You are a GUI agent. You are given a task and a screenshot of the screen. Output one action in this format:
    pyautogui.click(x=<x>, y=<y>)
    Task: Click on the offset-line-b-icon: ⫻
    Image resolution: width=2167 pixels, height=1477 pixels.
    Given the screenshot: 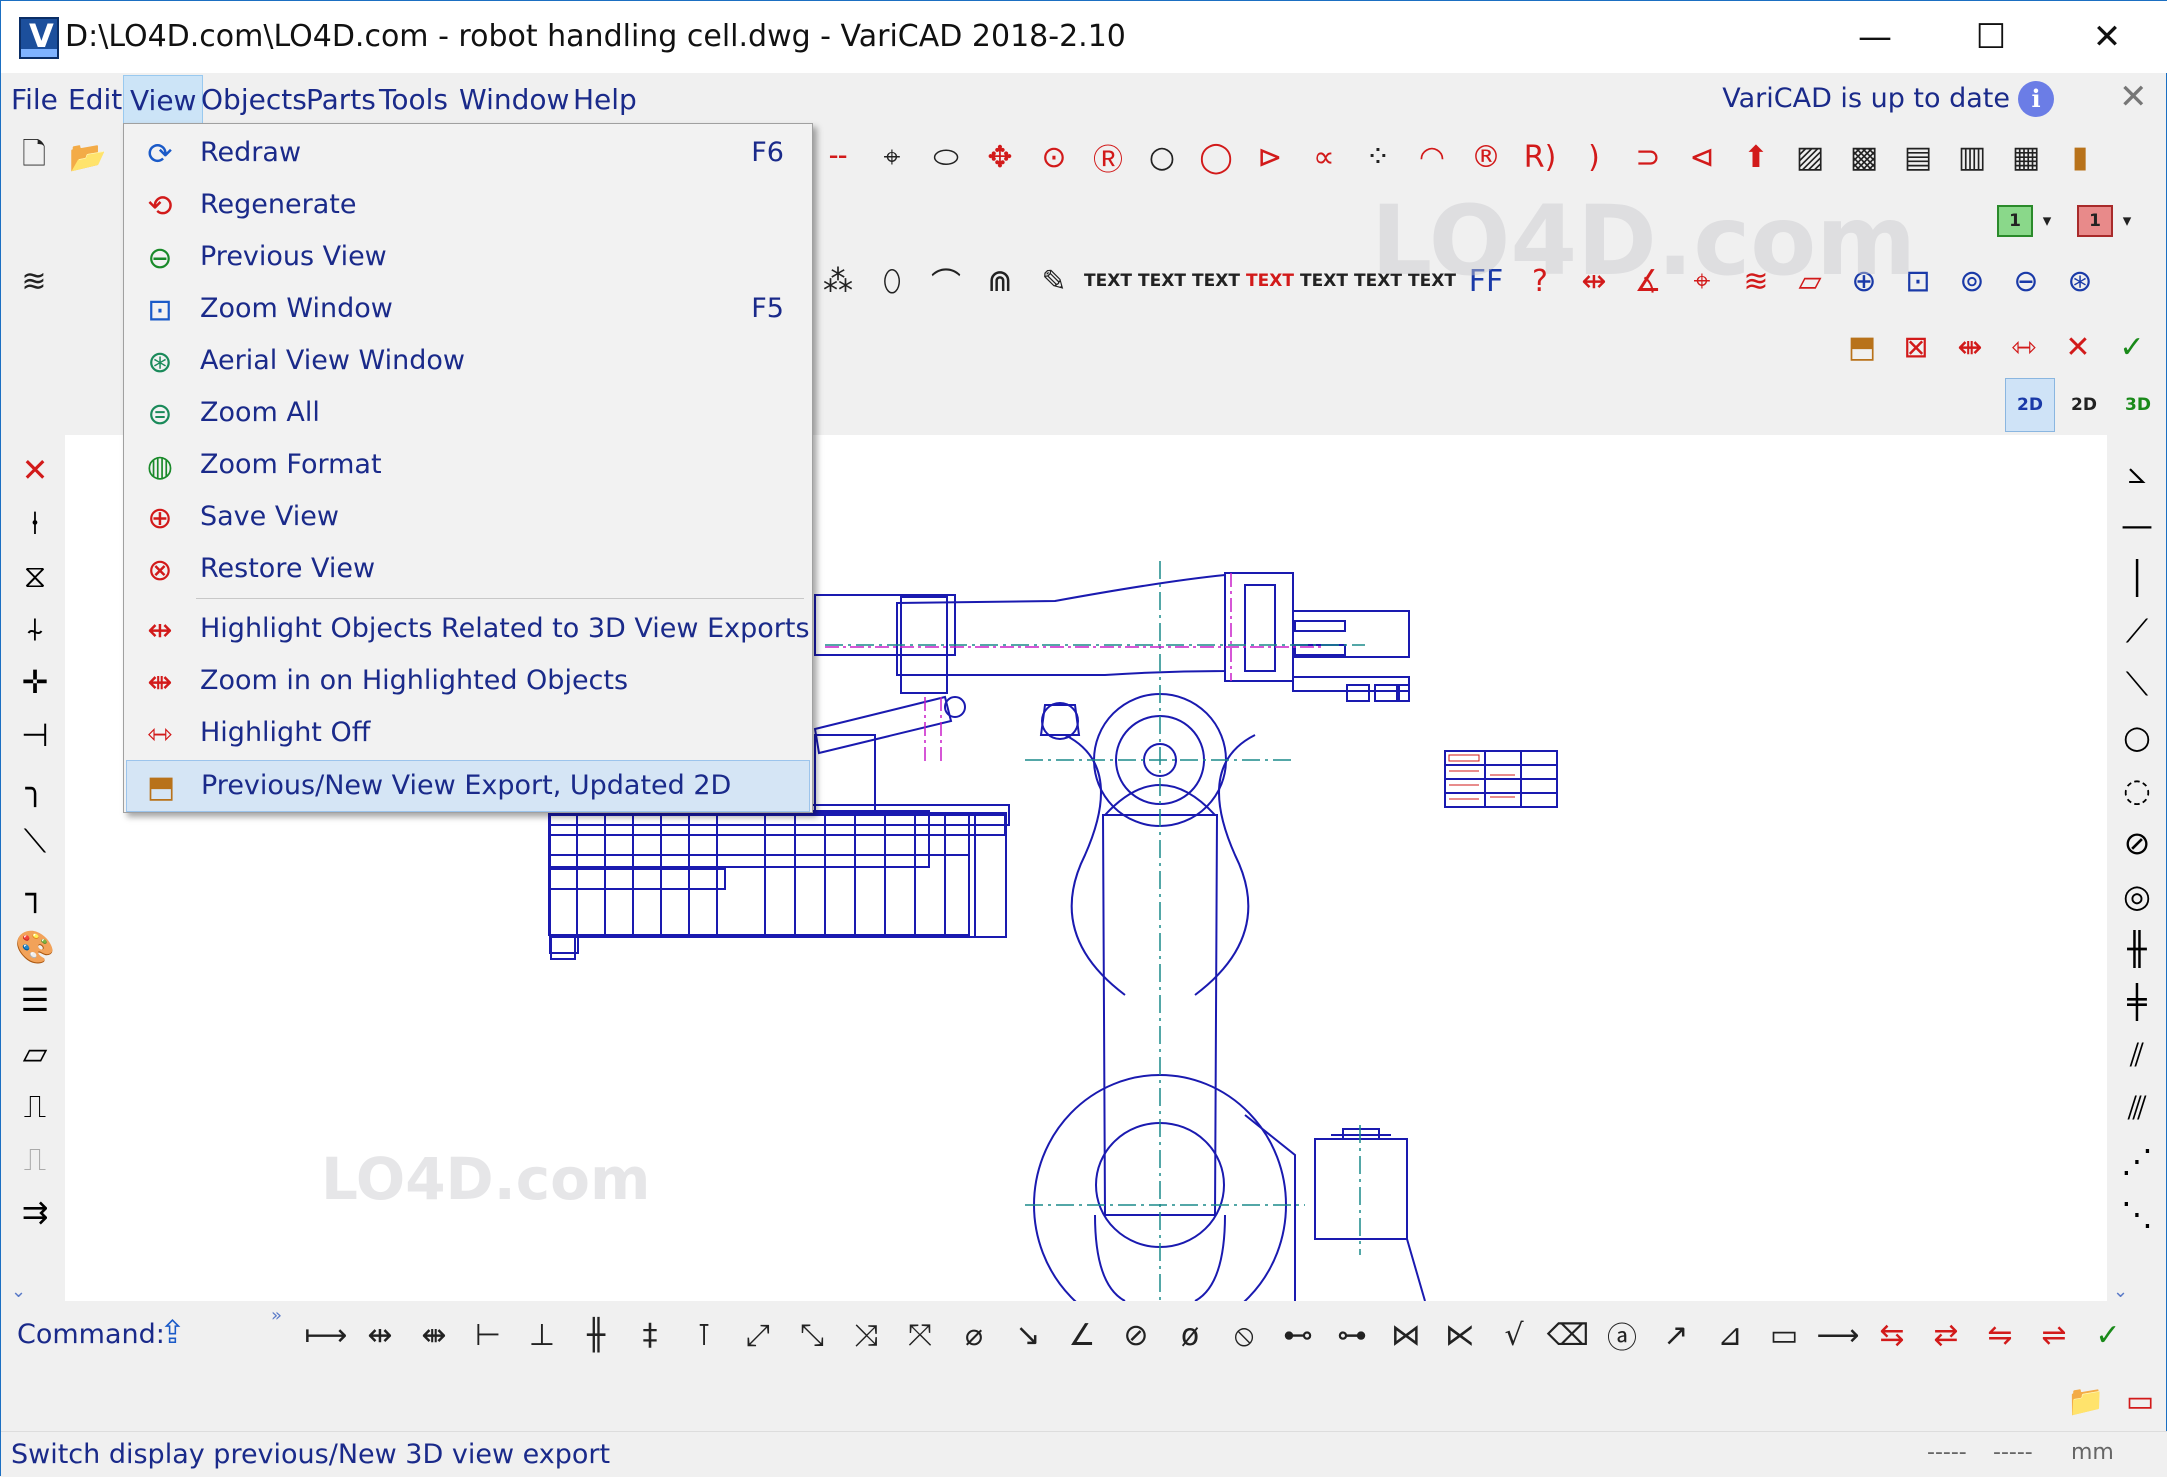 What is the action you would take?
    pyautogui.click(x=2137, y=1108)
    